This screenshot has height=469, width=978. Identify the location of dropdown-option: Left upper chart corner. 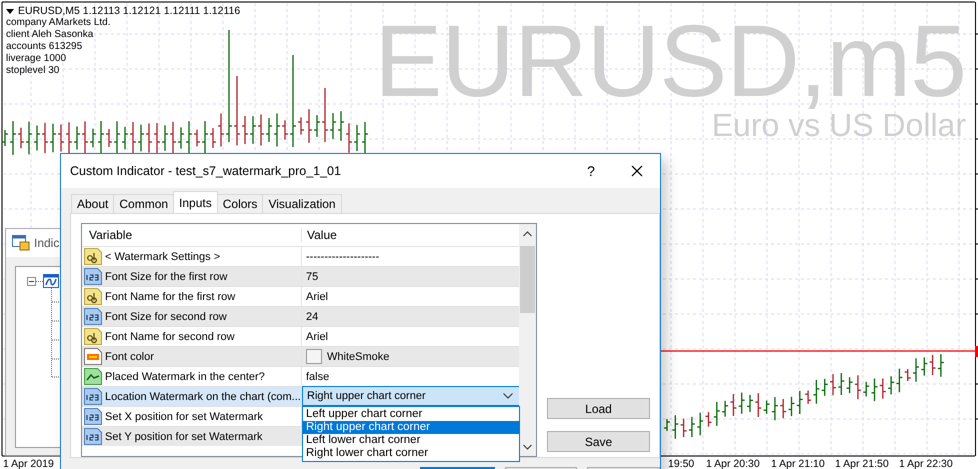
(411, 414).